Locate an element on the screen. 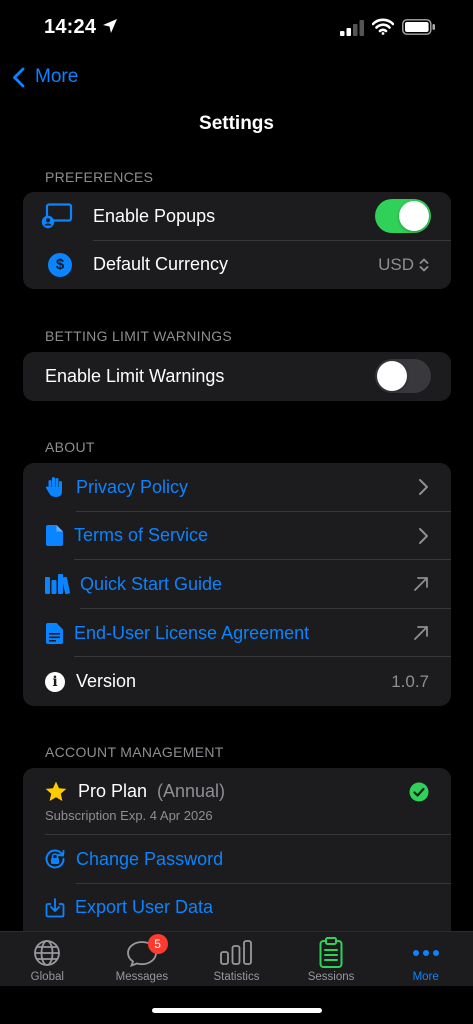 The width and height of the screenshot is (473, 1024). enable-popups-toggle is located at coordinates (403, 216).